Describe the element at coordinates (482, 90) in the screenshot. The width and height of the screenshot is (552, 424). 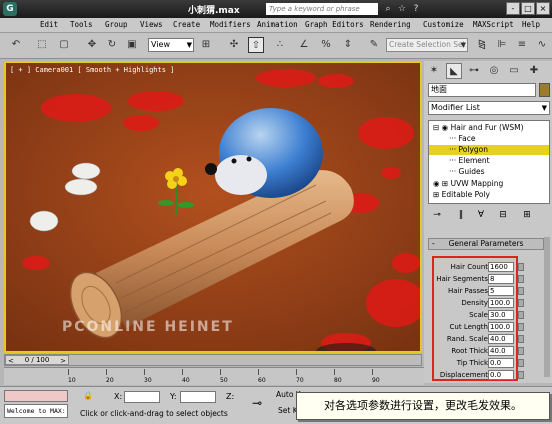
I see `object-name-field: 地面` at that location.